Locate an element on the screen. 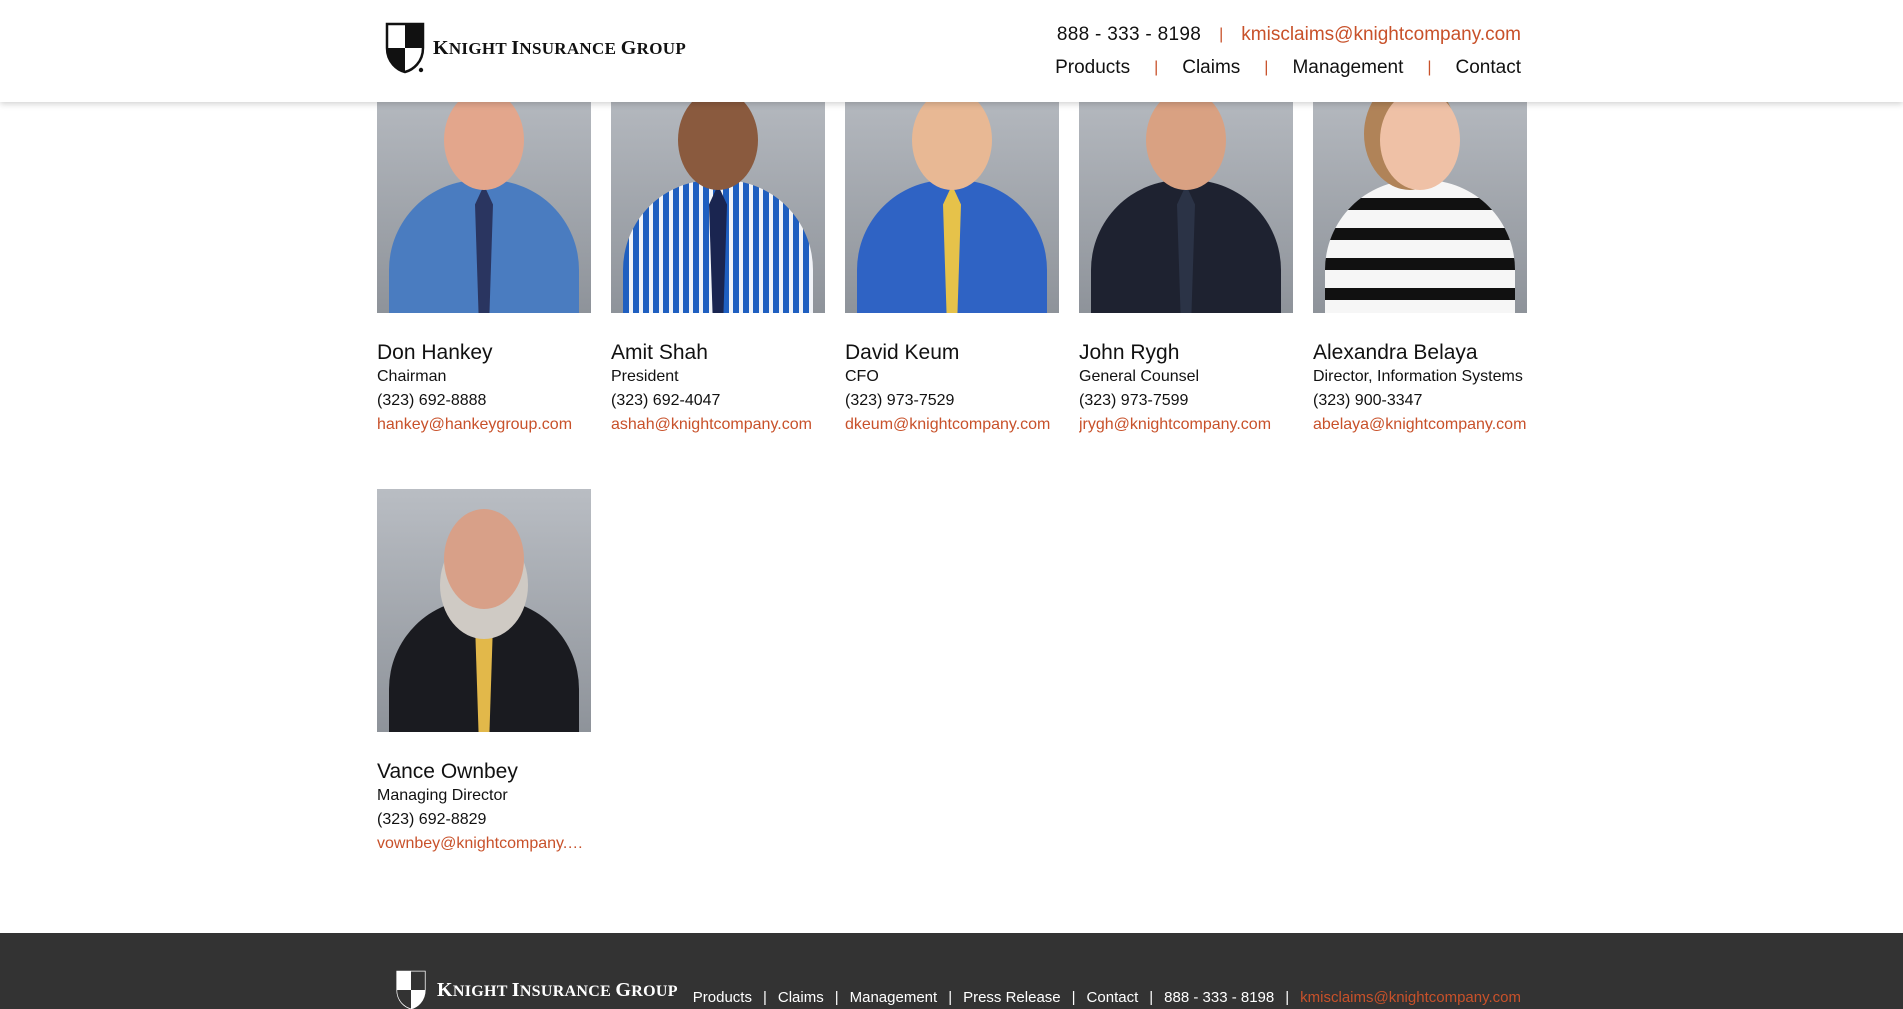 This screenshot has width=1903, height=1009. header-email-link: kmisclaims@knightcompany.com is located at coordinates (1381, 35).